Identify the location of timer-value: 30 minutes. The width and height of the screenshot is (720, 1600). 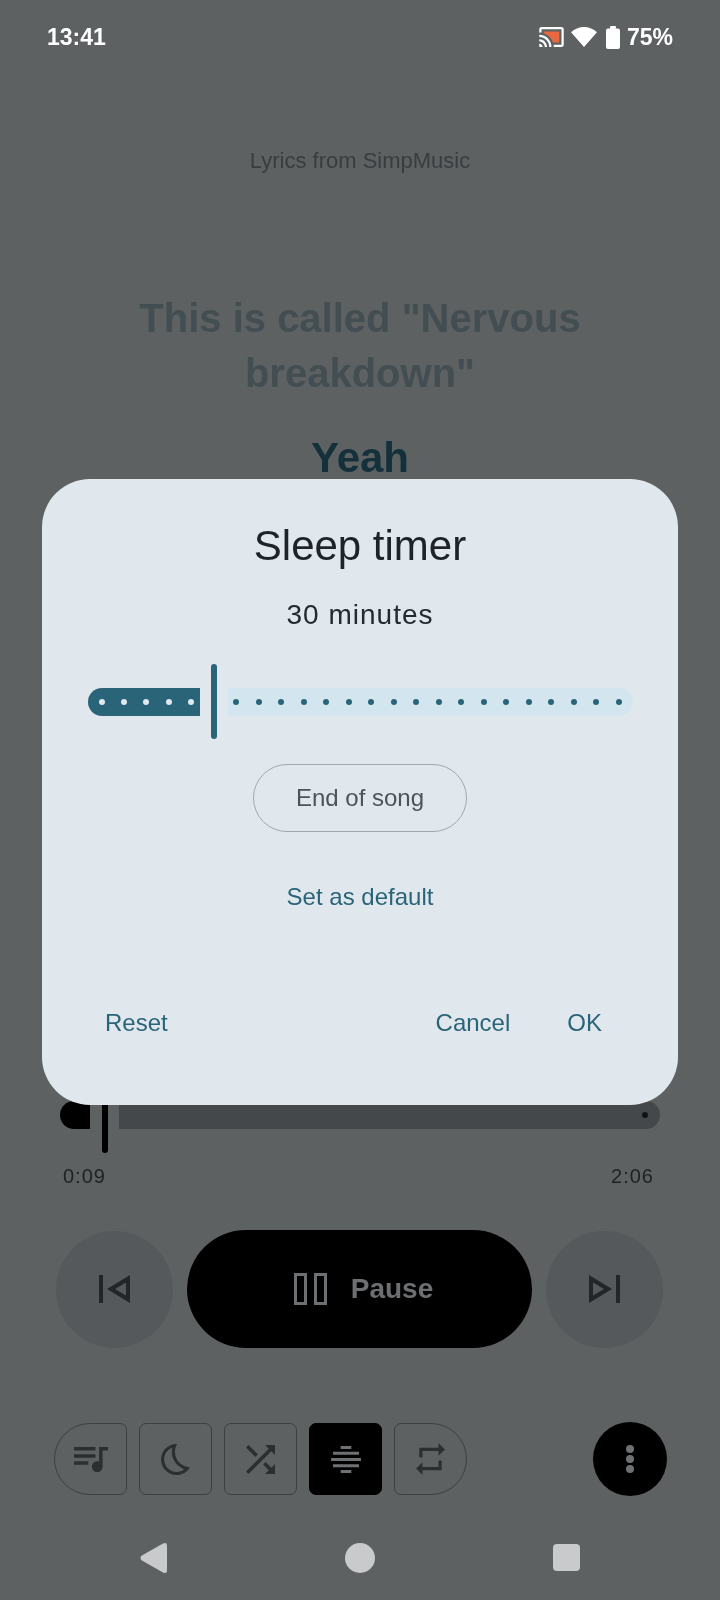
(360, 615).